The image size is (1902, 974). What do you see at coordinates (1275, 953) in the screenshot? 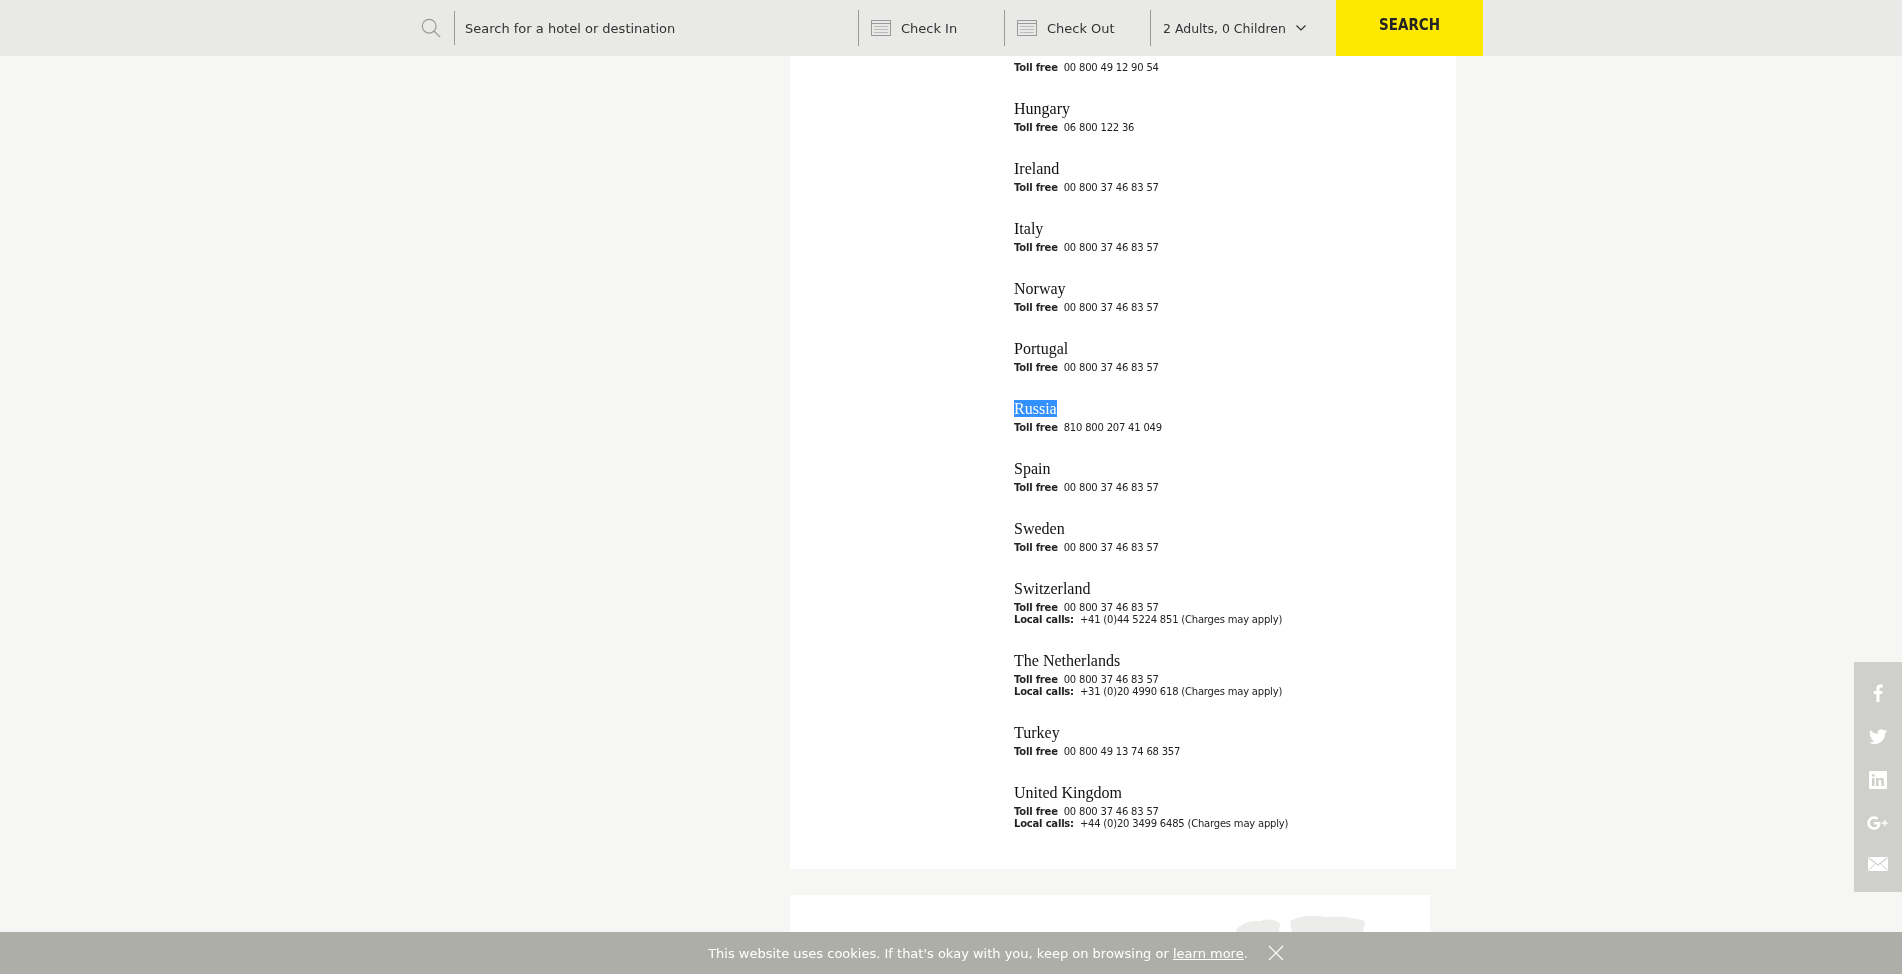
I see `close-icon` at bounding box center [1275, 953].